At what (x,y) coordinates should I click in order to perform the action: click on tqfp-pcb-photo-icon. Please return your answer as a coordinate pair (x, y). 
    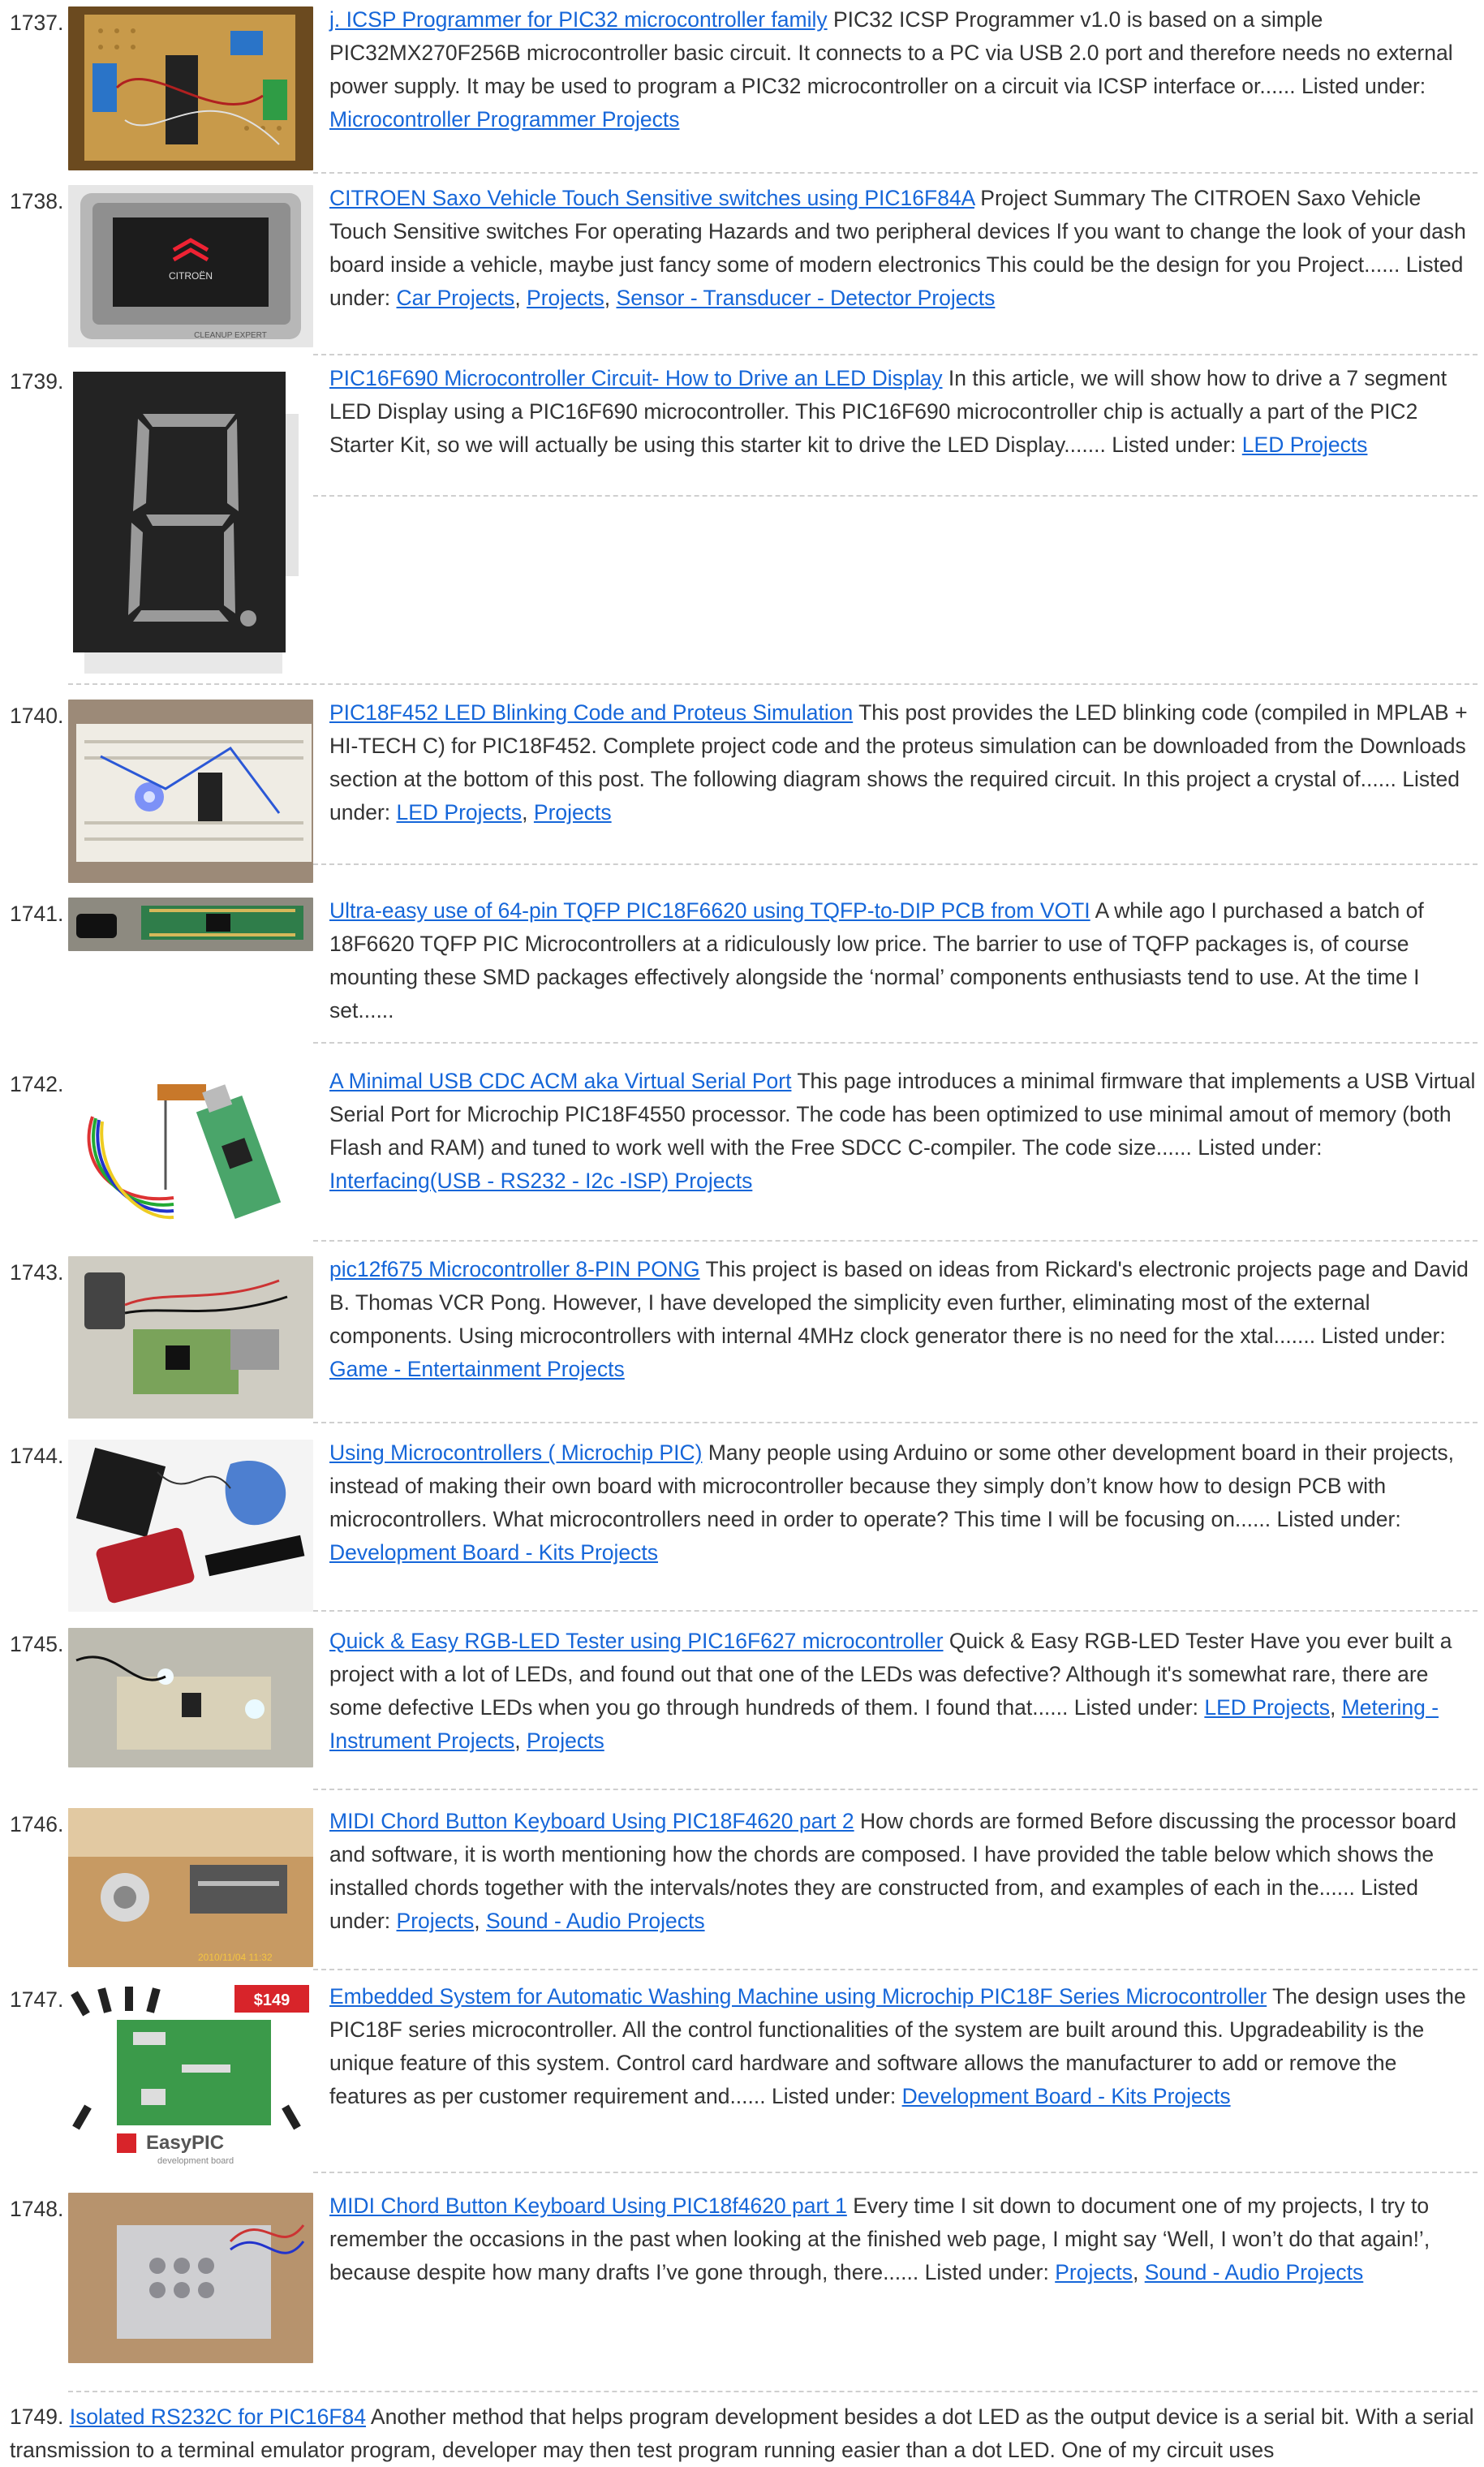
    Looking at the image, I should click on (190, 924).